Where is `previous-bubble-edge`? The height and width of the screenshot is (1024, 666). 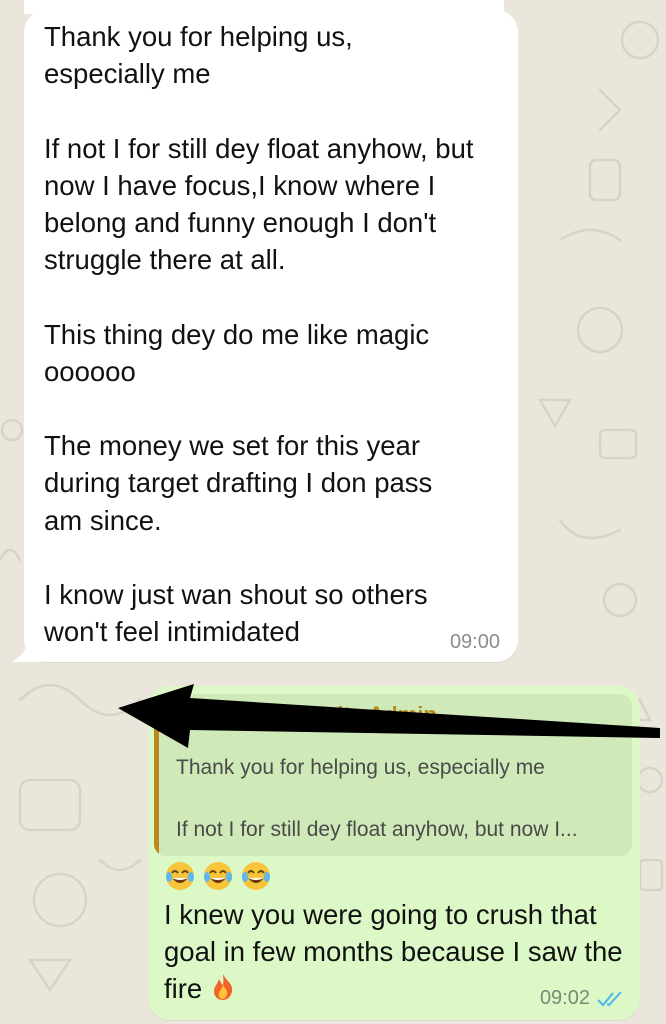
previous-bubble-edge is located at coordinates (264, 7).